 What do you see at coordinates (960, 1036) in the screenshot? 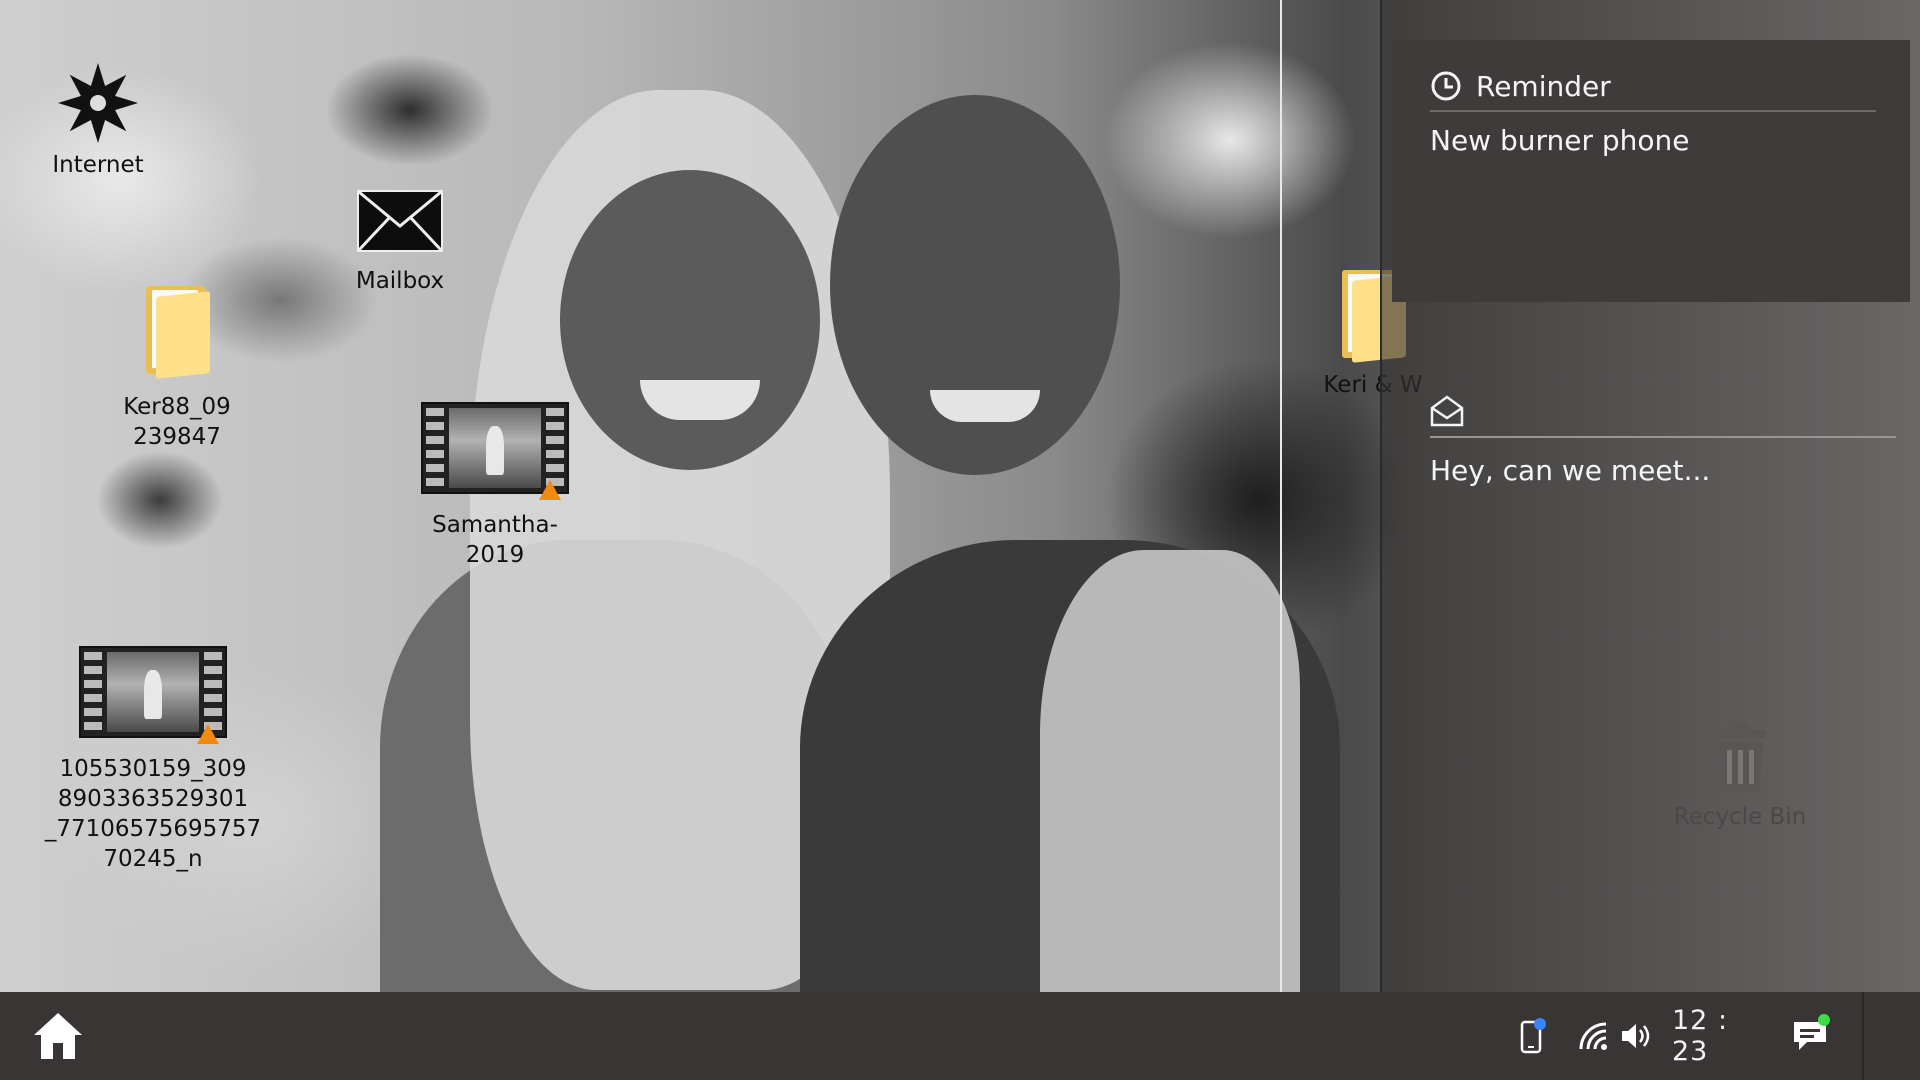
I see `taskbar: 12 : 23` at bounding box center [960, 1036].